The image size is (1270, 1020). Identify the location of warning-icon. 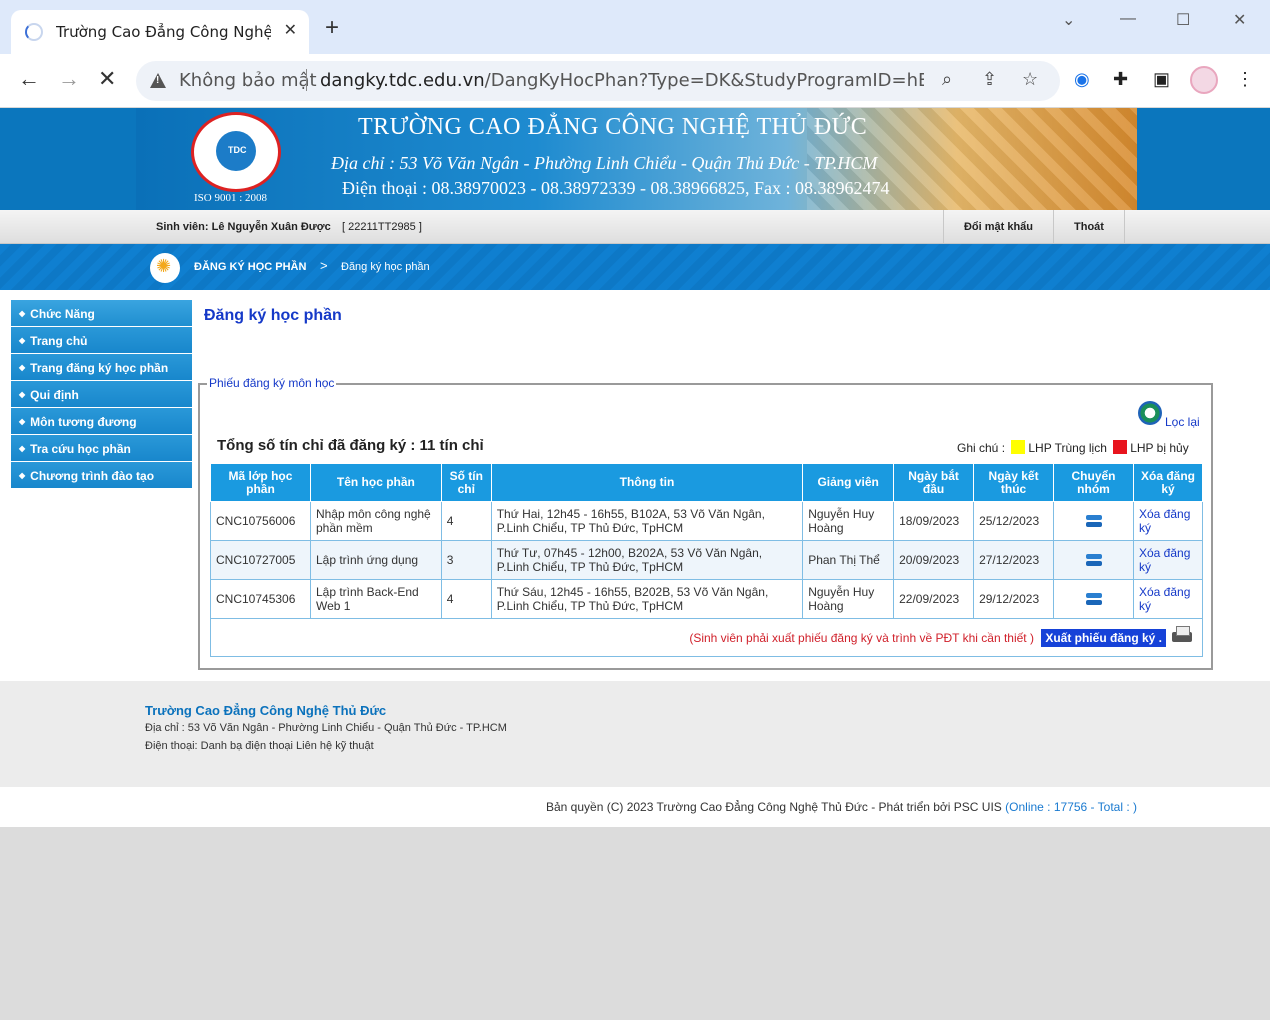
(158, 80).